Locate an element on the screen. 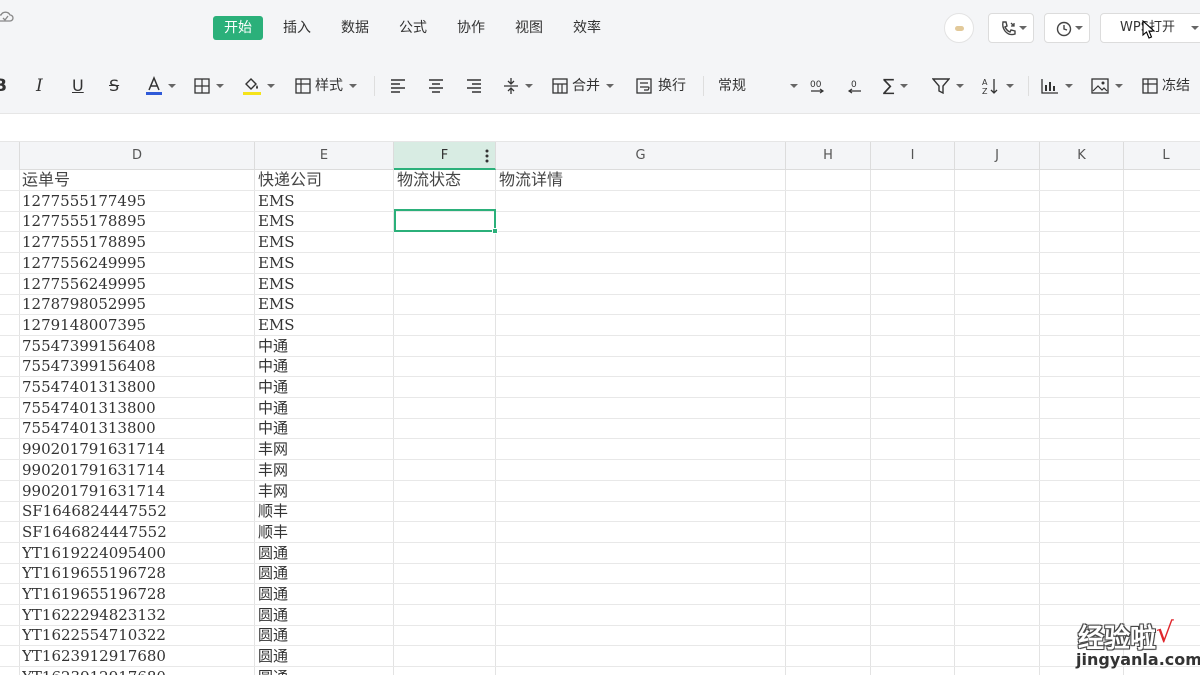 The height and width of the screenshot is (675, 1200). number-format-select: 常规 is located at coordinates (758, 86).